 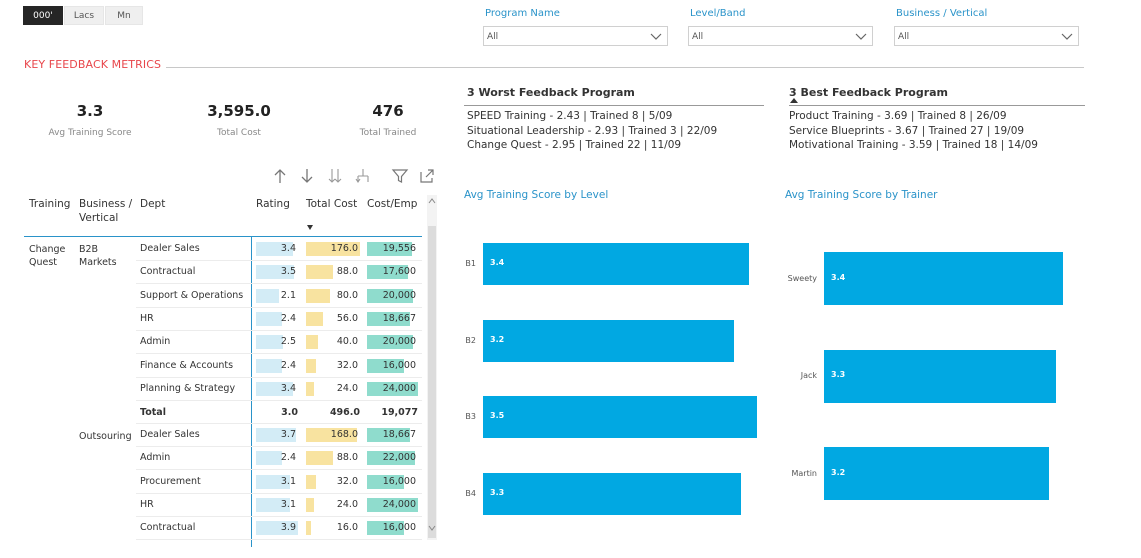 I want to click on total-cost: 496.0, so click(x=344, y=412).